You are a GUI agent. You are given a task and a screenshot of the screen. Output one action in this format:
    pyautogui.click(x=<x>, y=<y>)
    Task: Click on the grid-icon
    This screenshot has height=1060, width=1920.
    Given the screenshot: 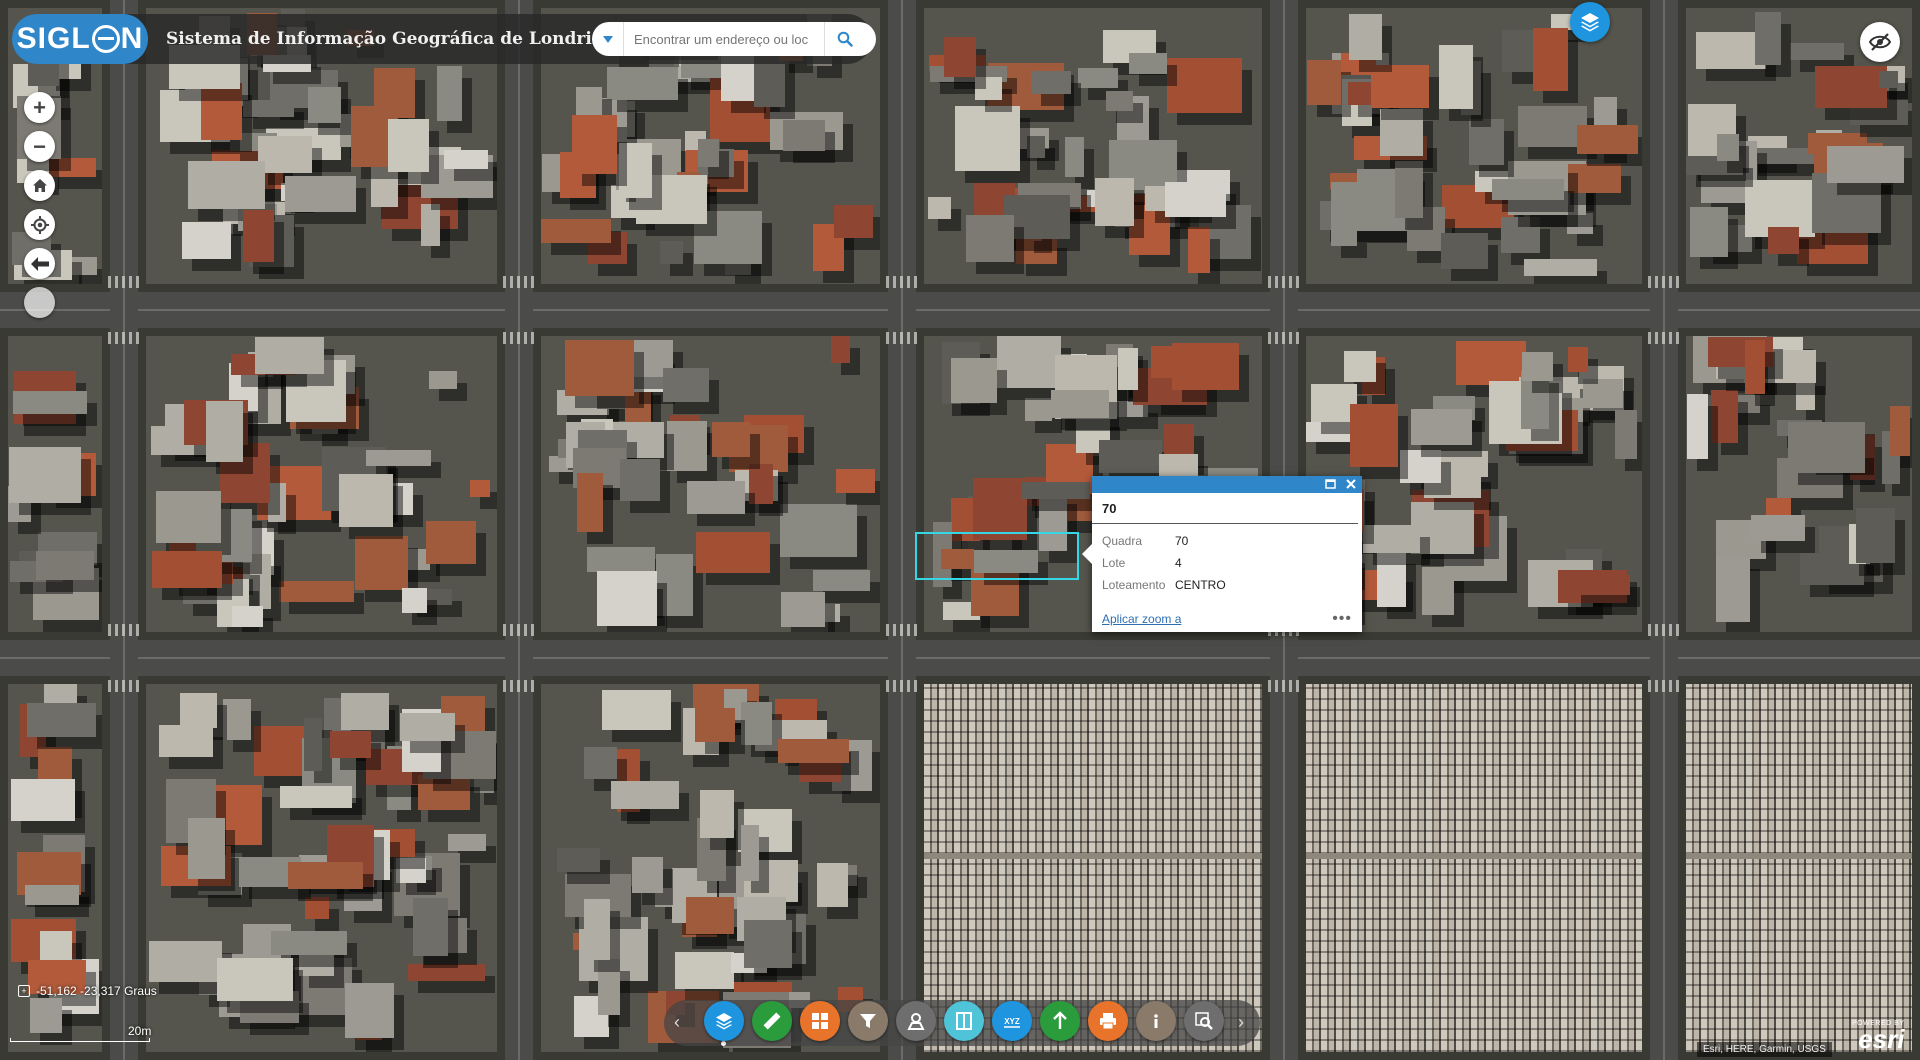 What is the action you would take?
    pyautogui.click(x=820, y=1021)
    